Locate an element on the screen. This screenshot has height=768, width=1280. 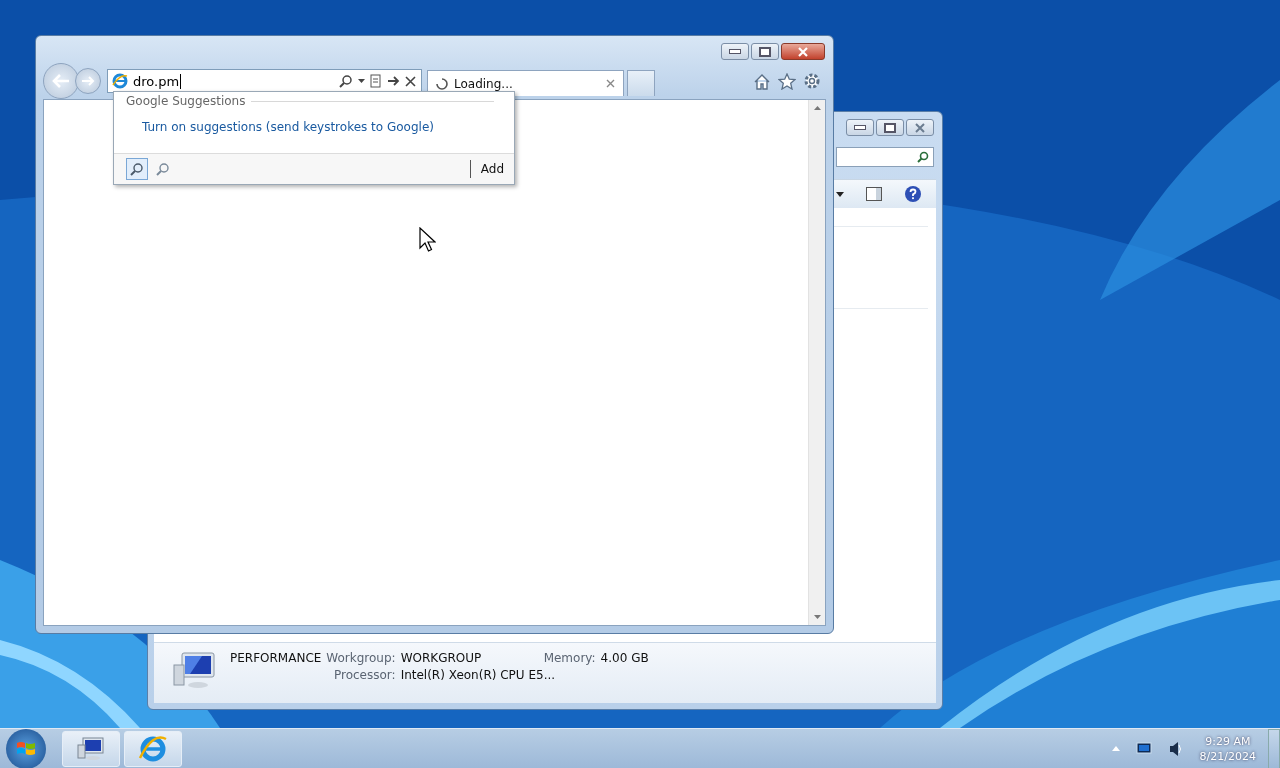
scroll-down-icon is located at coordinates (817, 617).